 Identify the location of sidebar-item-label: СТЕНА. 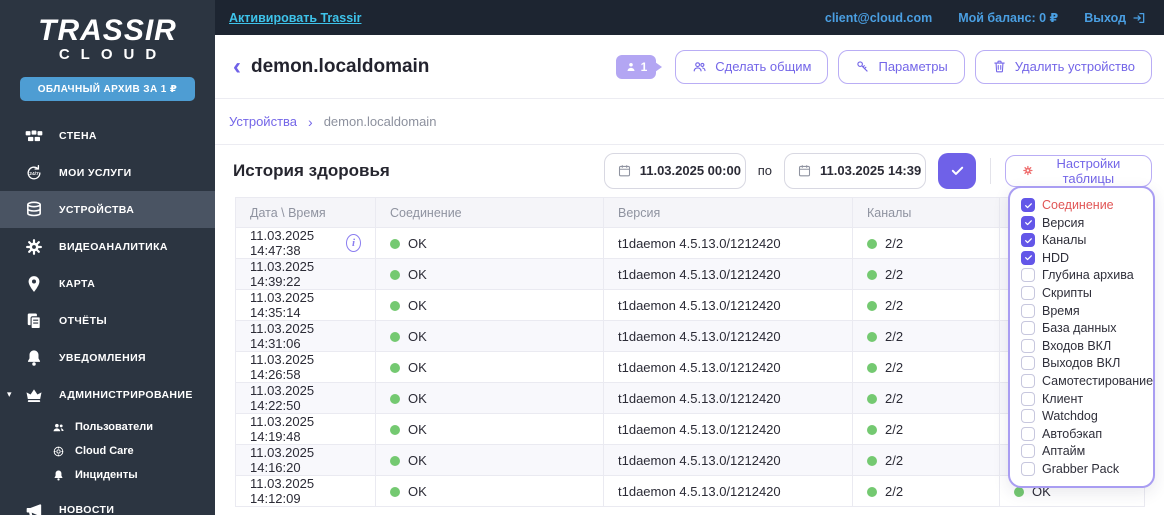
(78, 135).